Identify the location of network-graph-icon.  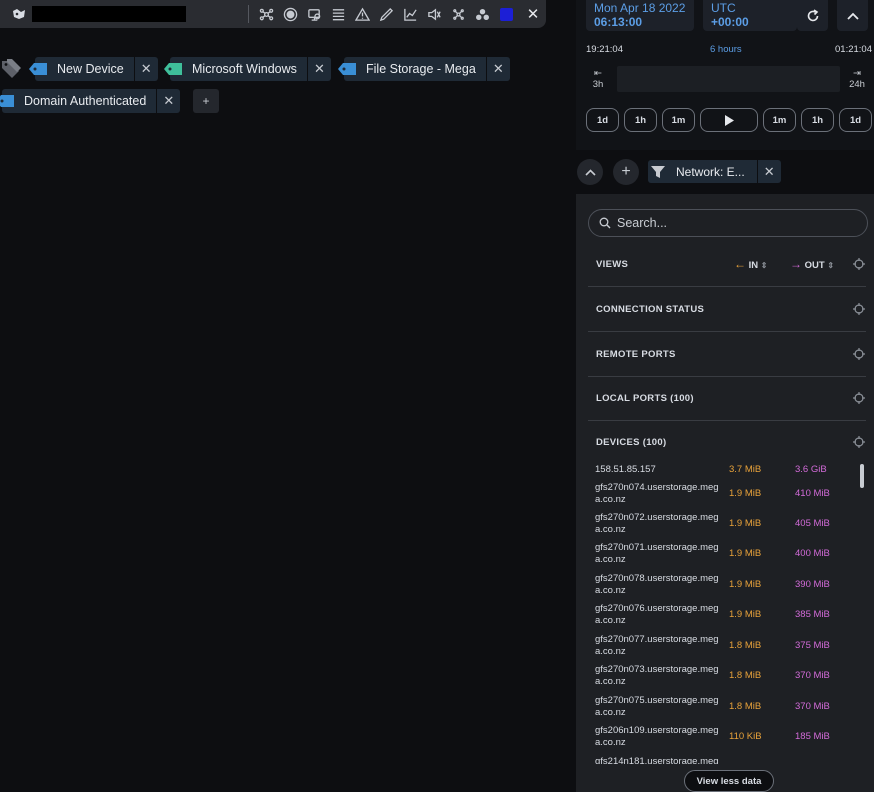
(266, 14).